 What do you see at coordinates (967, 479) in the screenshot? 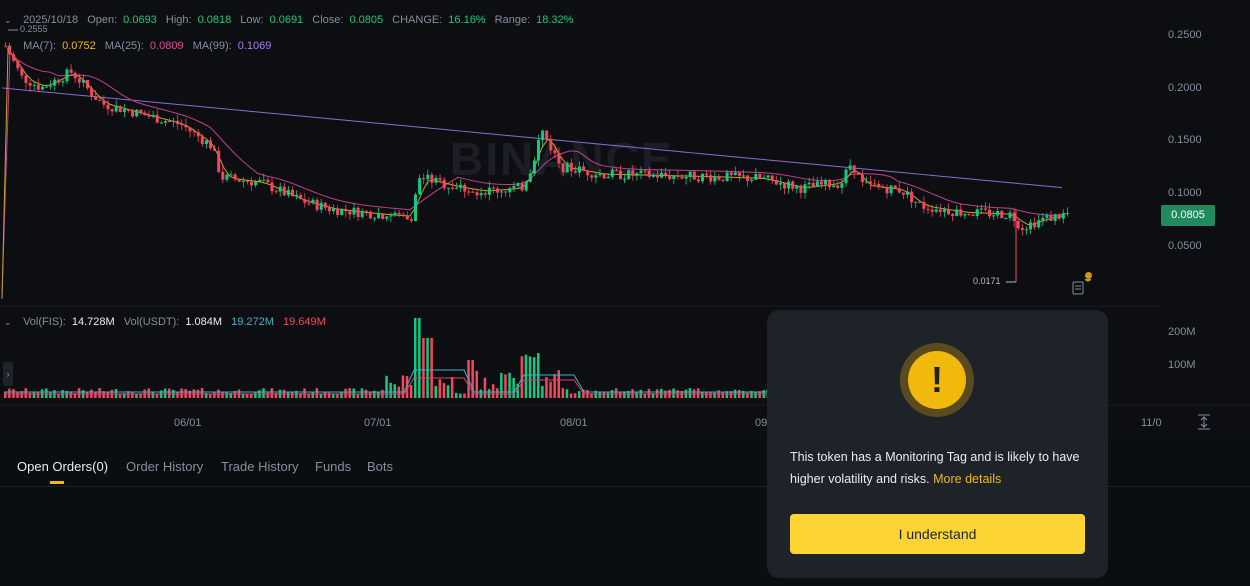
I see `more-details-link: More details` at bounding box center [967, 479].